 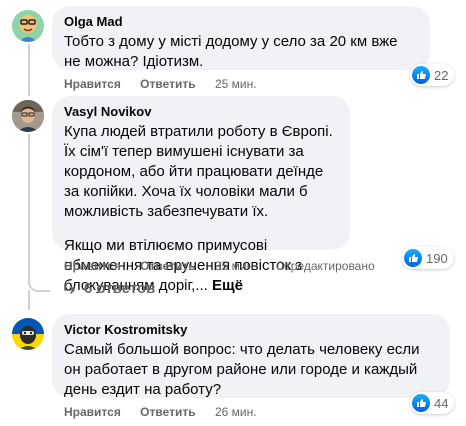 I want to click on comment-timestamp: 25 мин., so click(x=236, y=84).